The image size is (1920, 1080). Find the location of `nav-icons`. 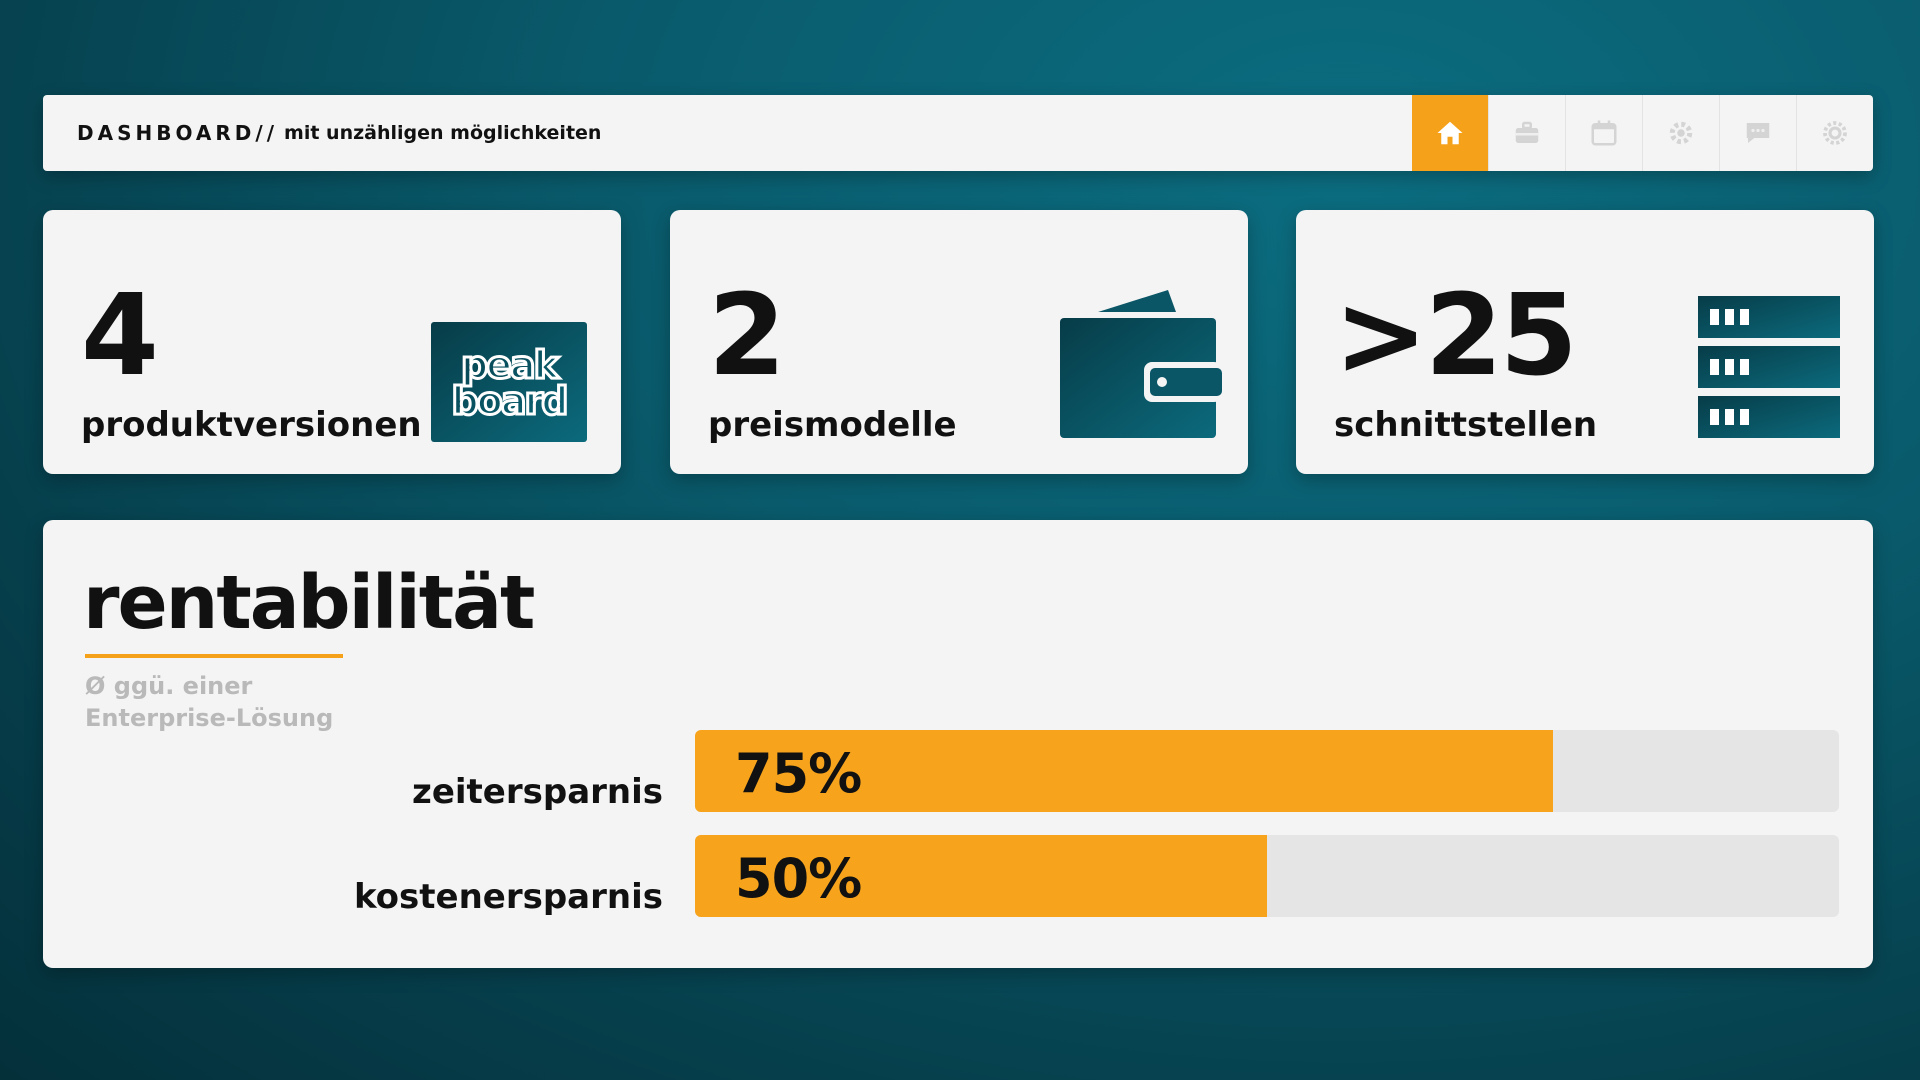

nav-icons is located at coordinates (1642, 133).